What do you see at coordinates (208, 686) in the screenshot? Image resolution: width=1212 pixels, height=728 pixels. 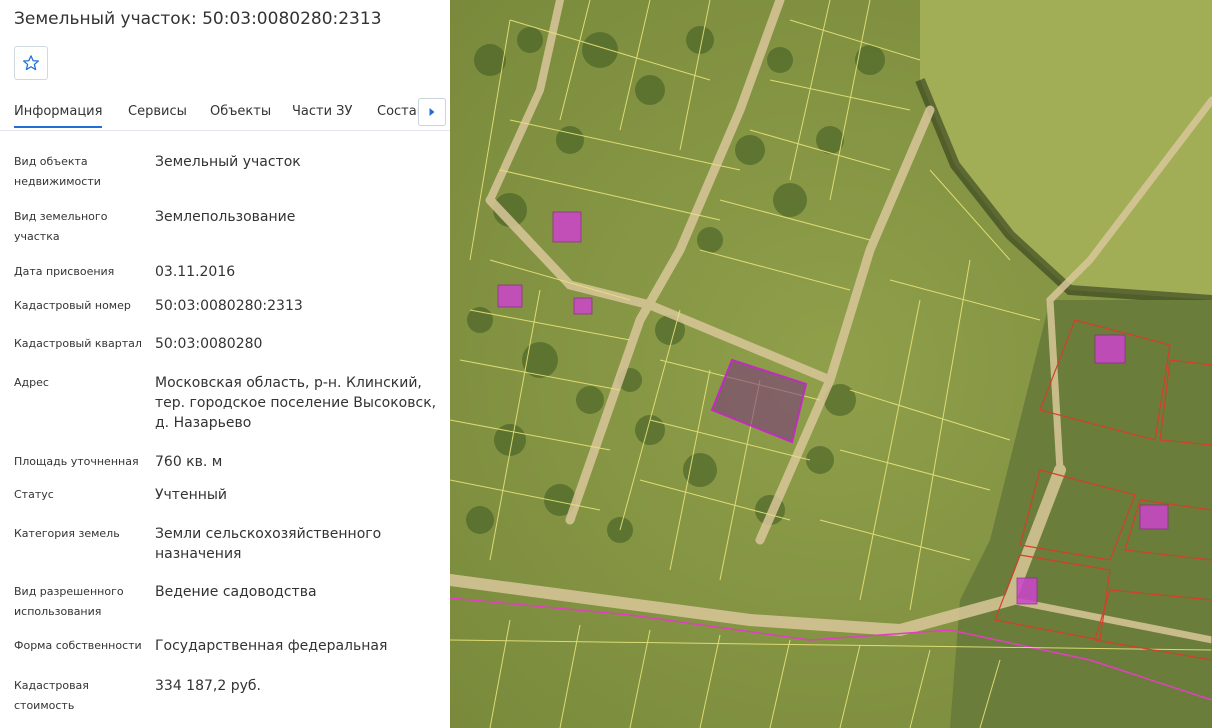 I see `field-value: 334 187,2 руб.` at bounding box center [208, 686].